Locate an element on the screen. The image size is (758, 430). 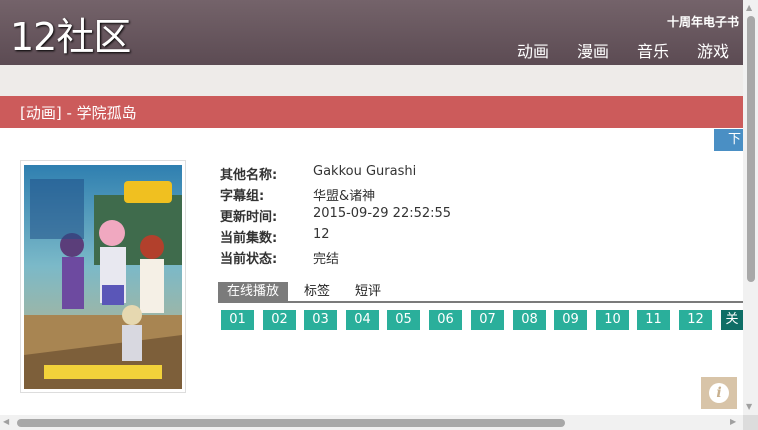
info-row-updated: 更新时间: 2015-09-29 22:52:55 is located at coordinates (335, 216).